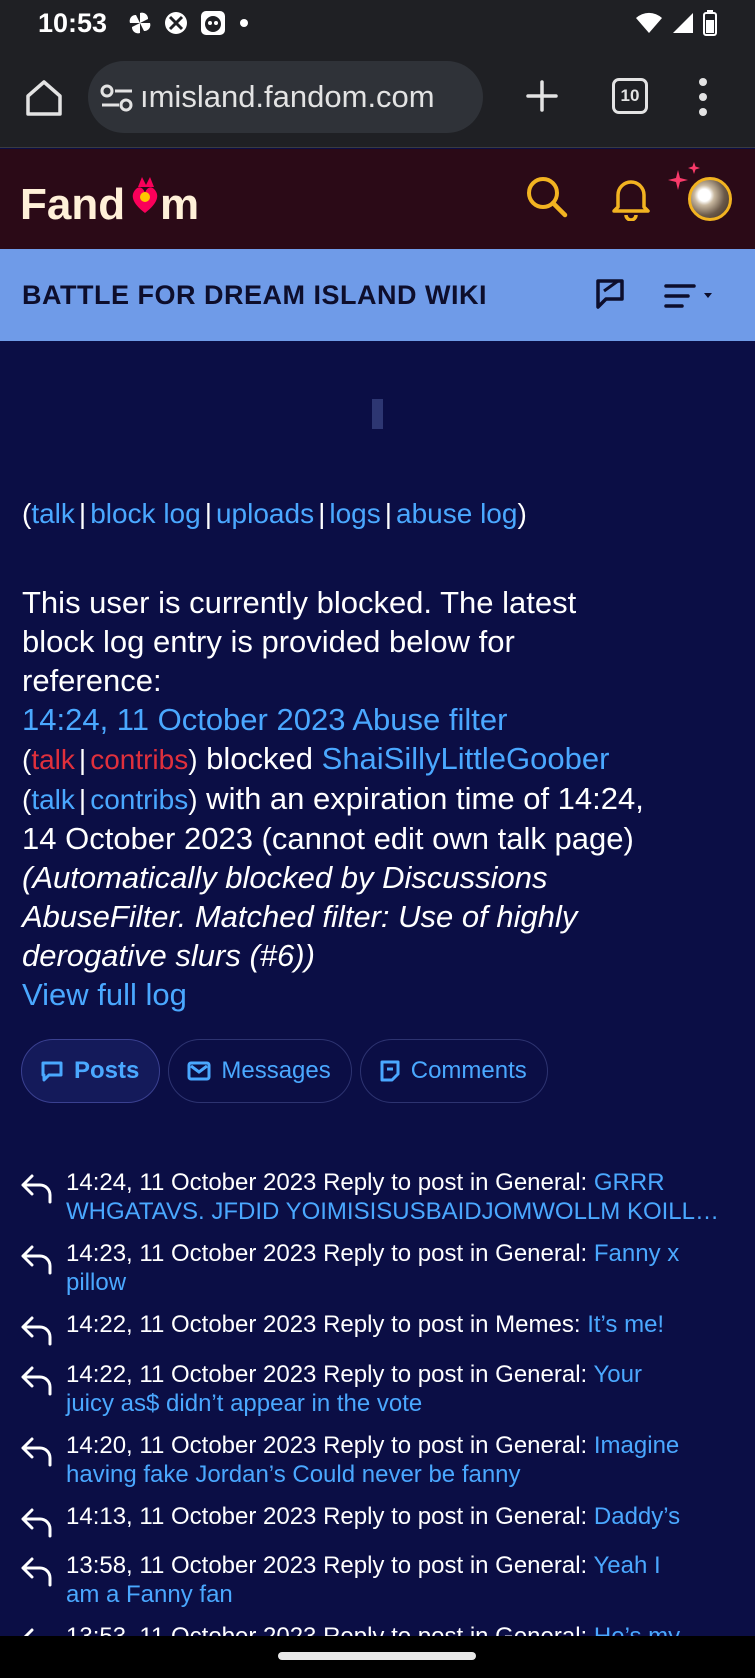 This screenshot has width=755, height=1678. What do you see at coordinates (453, 1071) in the screenshot?
I see `tab-comments: Comments` at bounding box center [453, 1071].